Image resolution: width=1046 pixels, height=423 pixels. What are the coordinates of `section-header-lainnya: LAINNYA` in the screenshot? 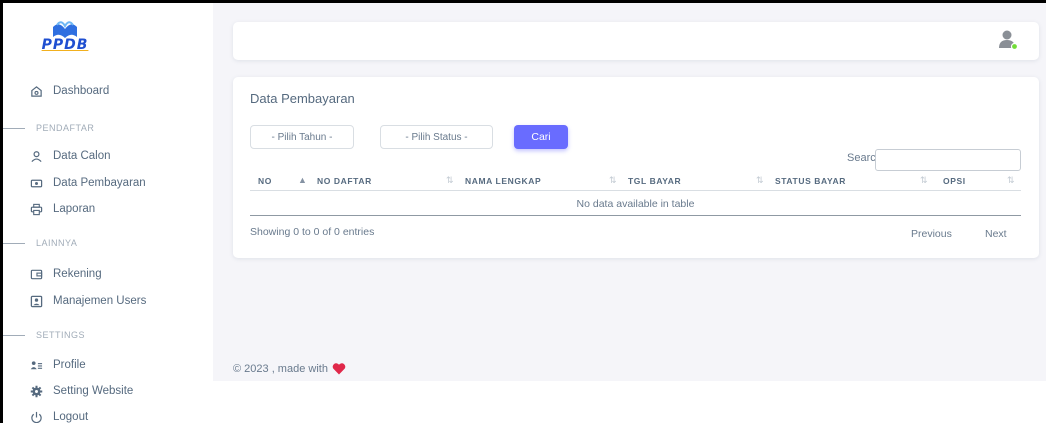 It's located at (40, 243).